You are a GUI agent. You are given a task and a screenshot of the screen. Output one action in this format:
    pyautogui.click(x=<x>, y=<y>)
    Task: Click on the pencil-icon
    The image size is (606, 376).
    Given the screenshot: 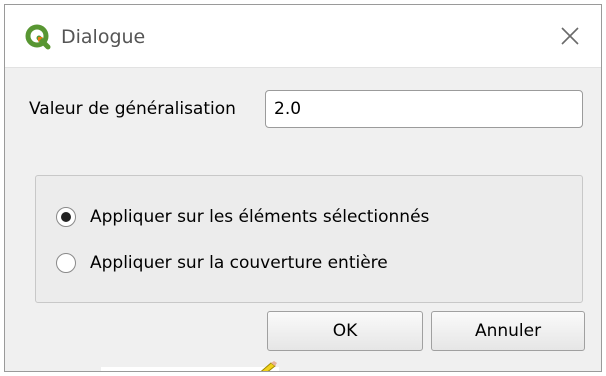 What is the action you would take?
    pyautogui.click(x=268, y=366)
    